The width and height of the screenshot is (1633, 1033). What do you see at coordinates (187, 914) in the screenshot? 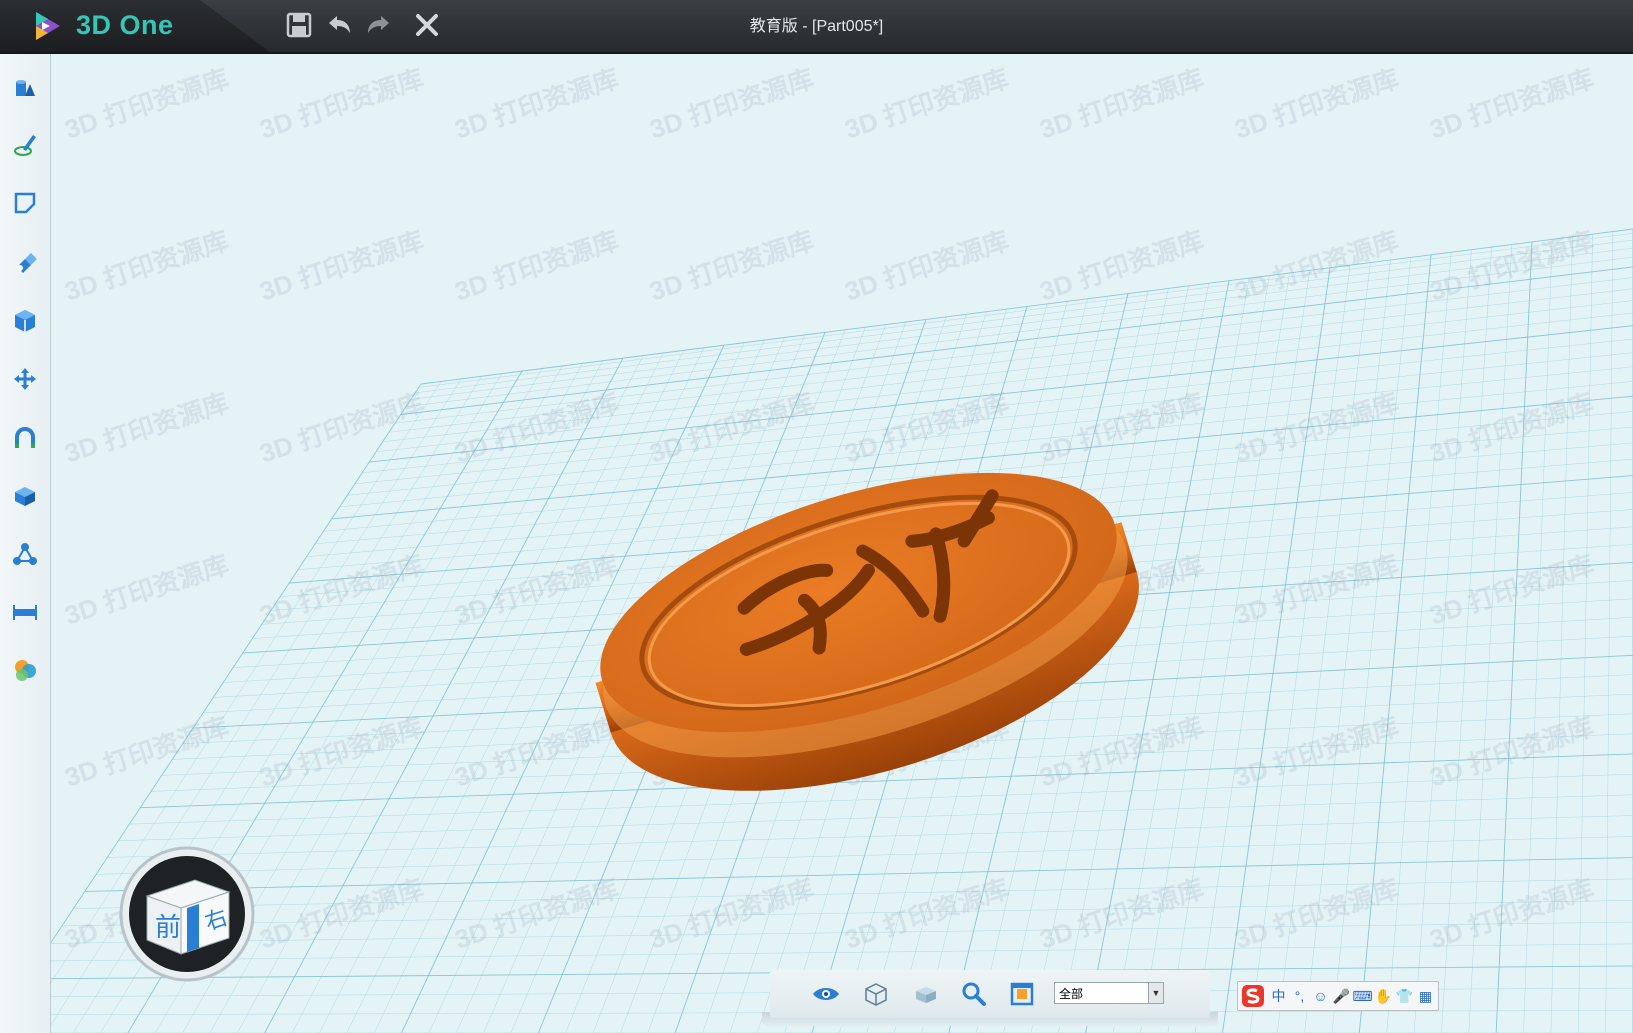
I see `view-cube: 前 右` at bounding box center [187, 914].